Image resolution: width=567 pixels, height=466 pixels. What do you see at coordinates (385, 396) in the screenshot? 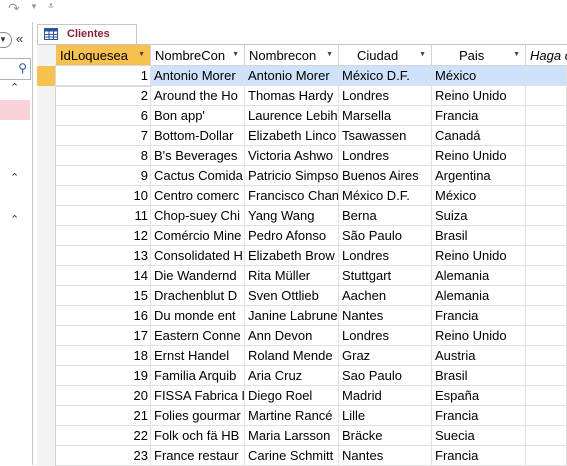
I see `table-cell: Madrid` at bounding box center [385, 396].